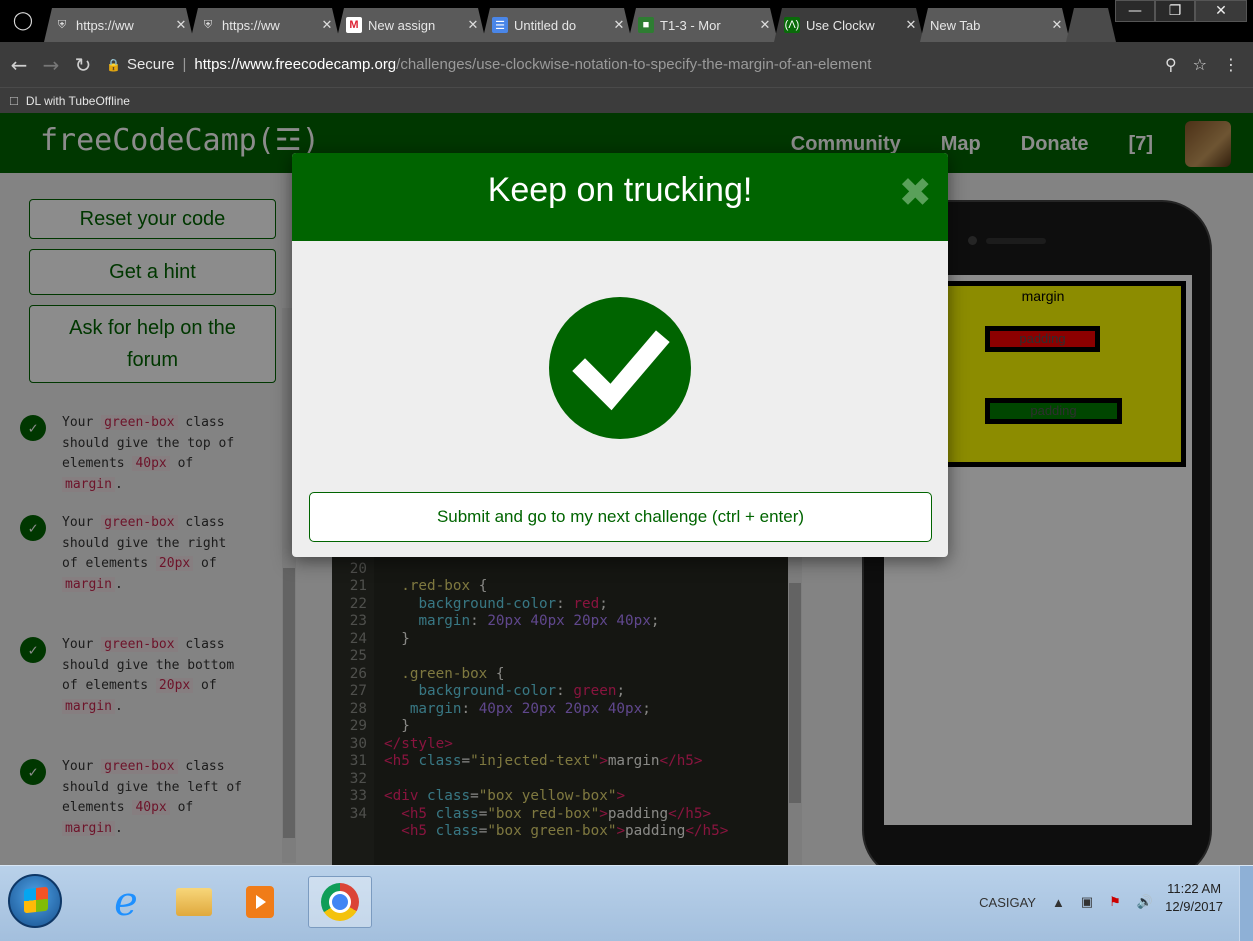 This screenshot has height=941, width=1253. What do you see at coordinates (251, 25) in the screenshot?
I see `tab-2-label: https://ww` at bounding box center [251, 25].